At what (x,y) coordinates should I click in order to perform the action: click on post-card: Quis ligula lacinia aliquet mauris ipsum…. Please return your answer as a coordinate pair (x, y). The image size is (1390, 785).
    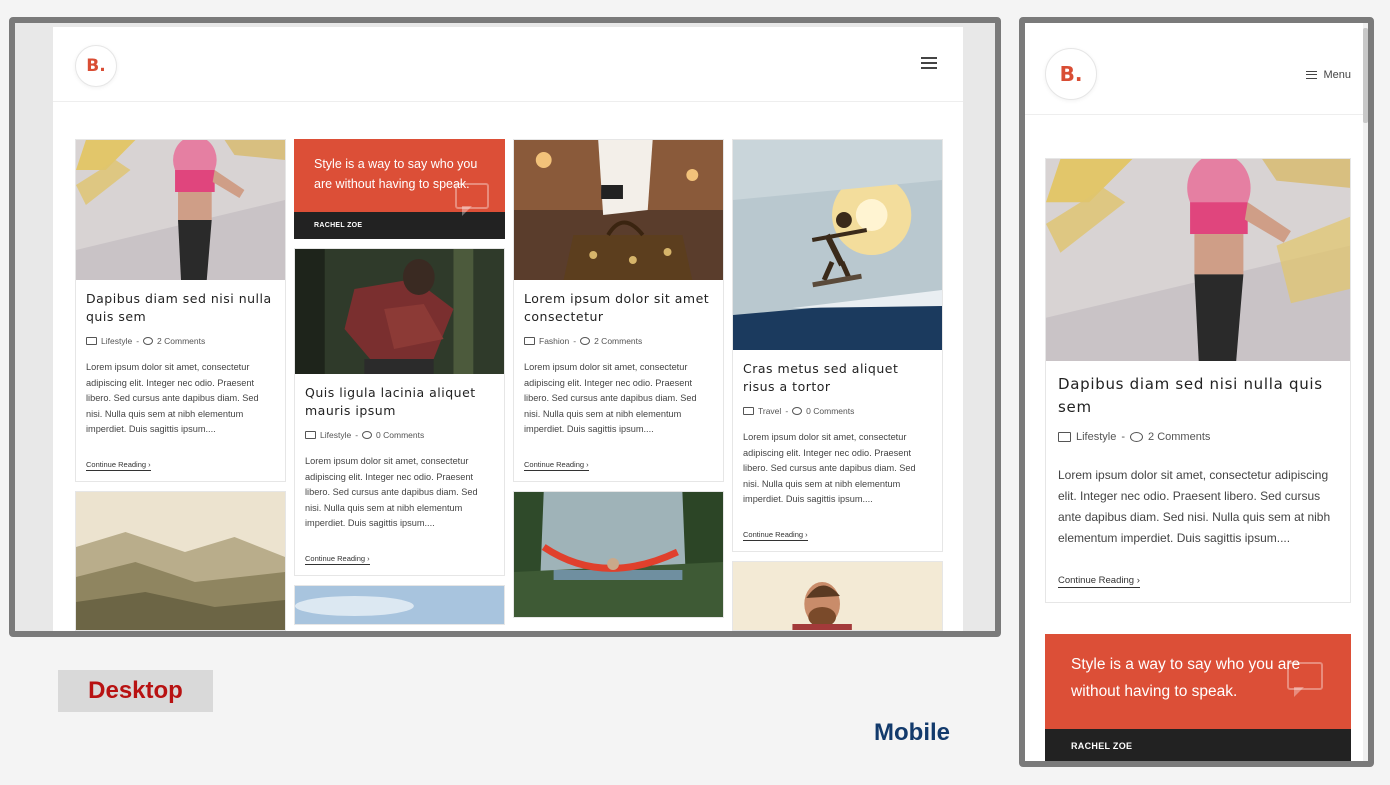
    Looking at the image, I should click on (399, 412).